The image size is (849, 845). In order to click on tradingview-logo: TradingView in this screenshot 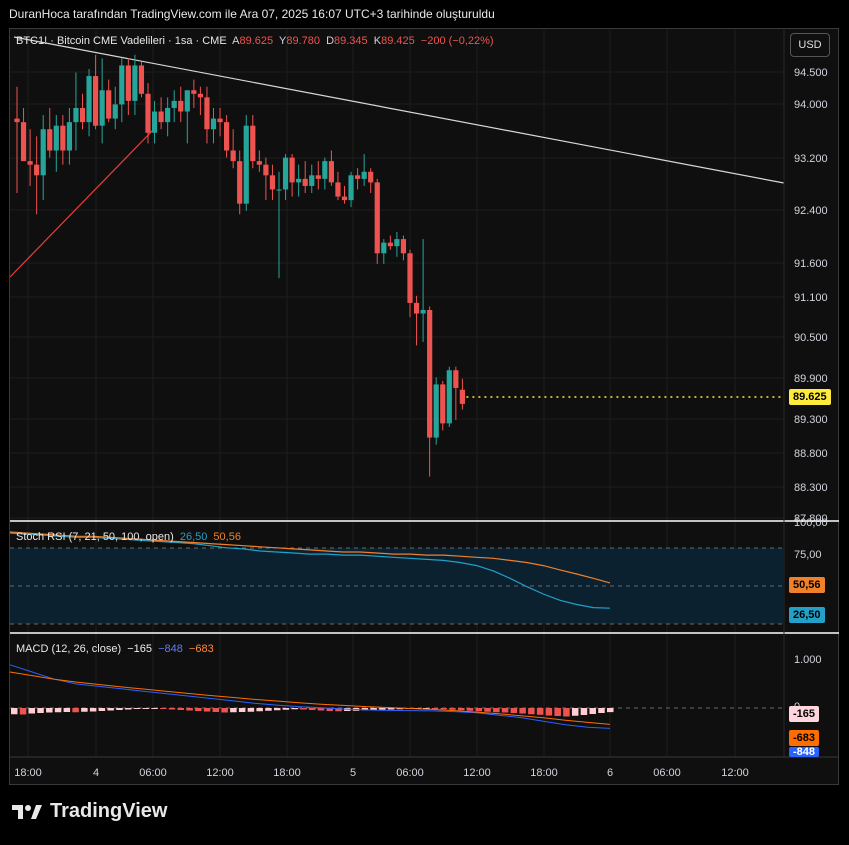, I will do `click(89, 811)`.